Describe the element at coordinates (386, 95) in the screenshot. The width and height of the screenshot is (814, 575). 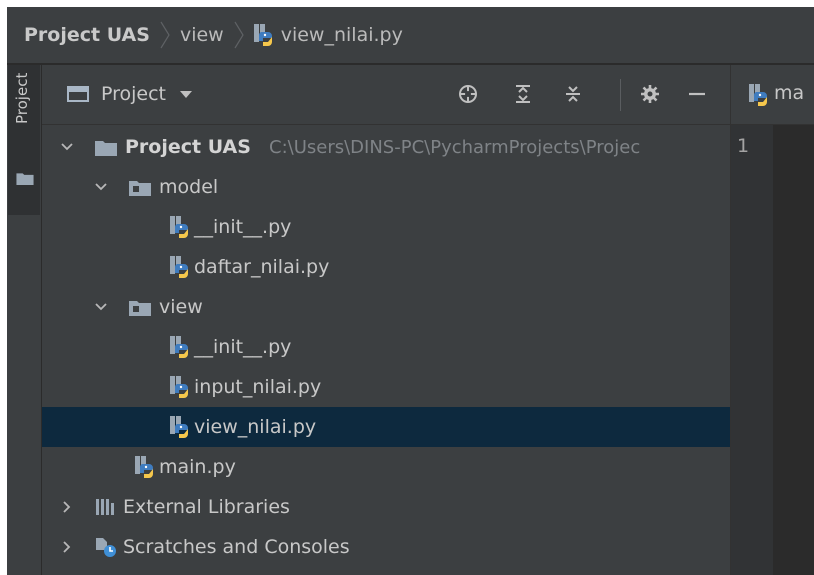
I see `project-toolbar: Project` at that location.